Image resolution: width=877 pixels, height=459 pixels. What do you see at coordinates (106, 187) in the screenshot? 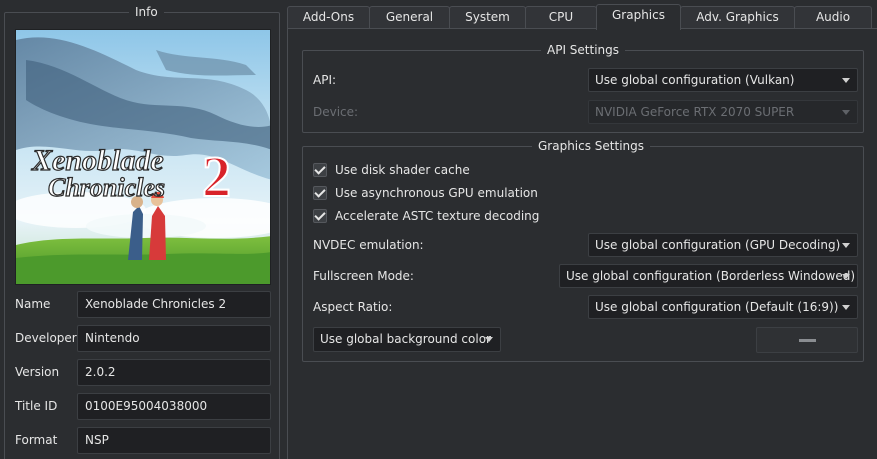
I see `cover-logo-line2: Chronicles` at bounding box center [106, 187].